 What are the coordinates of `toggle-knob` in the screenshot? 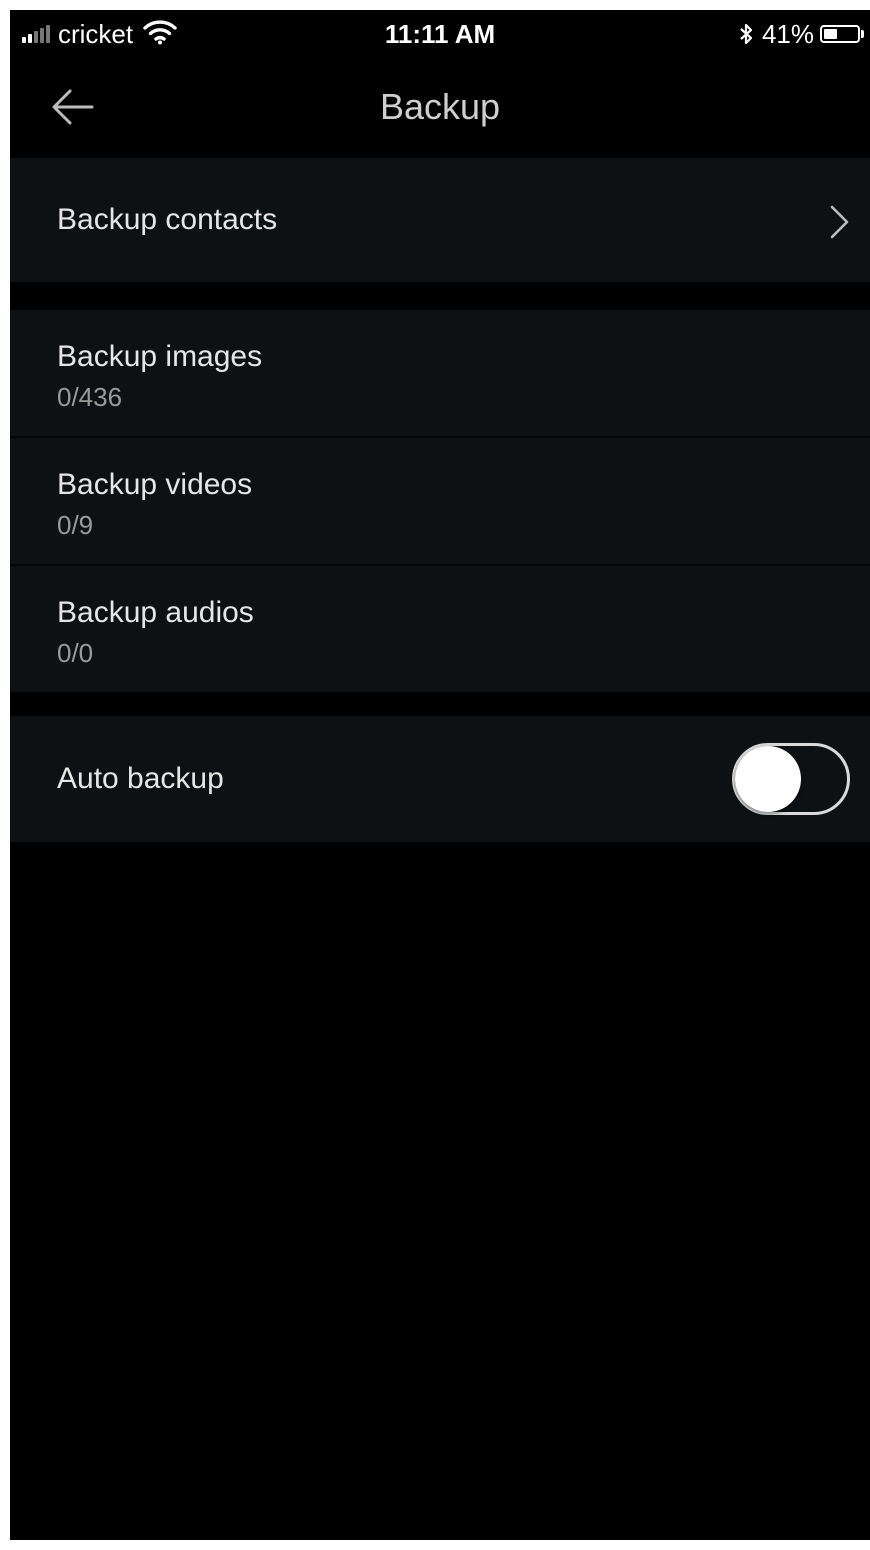 It's located at (768, 779).